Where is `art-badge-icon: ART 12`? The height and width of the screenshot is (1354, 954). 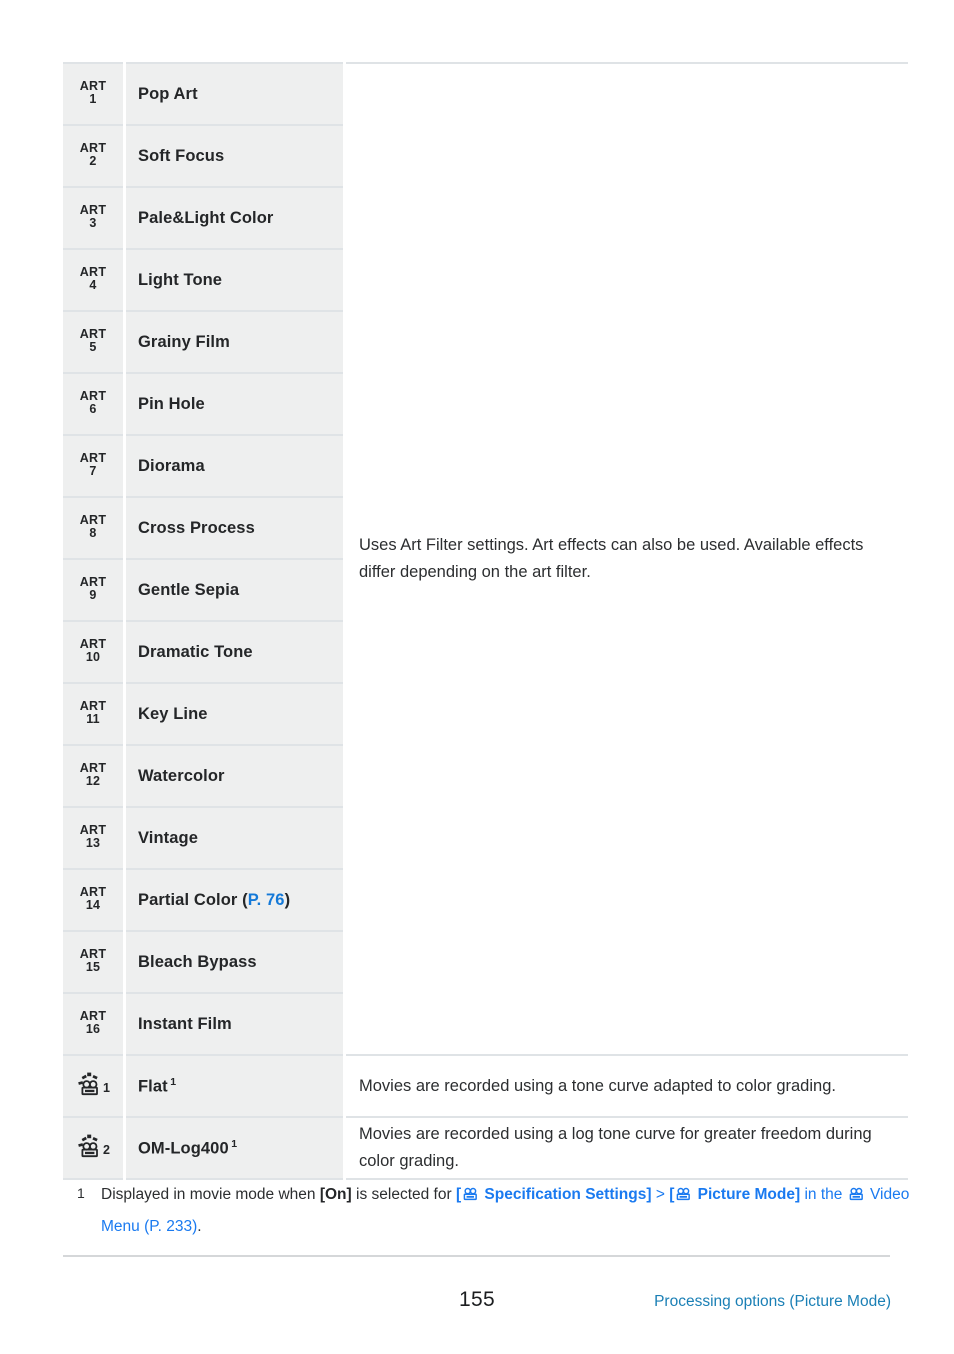
art-badge-icon: ART 12 is located at coordinates (93, 775).